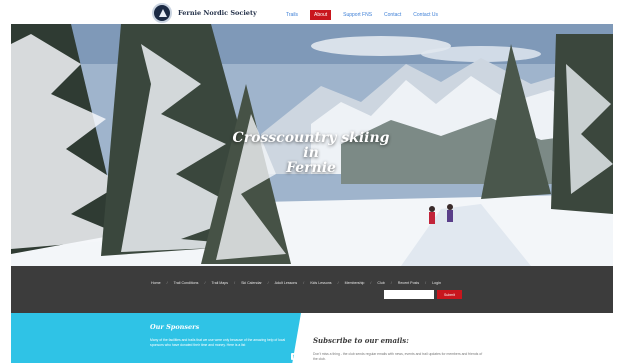 The image size is (624, 363). I want to click on hero-title-line-2: Fernie, so click(311, 168).